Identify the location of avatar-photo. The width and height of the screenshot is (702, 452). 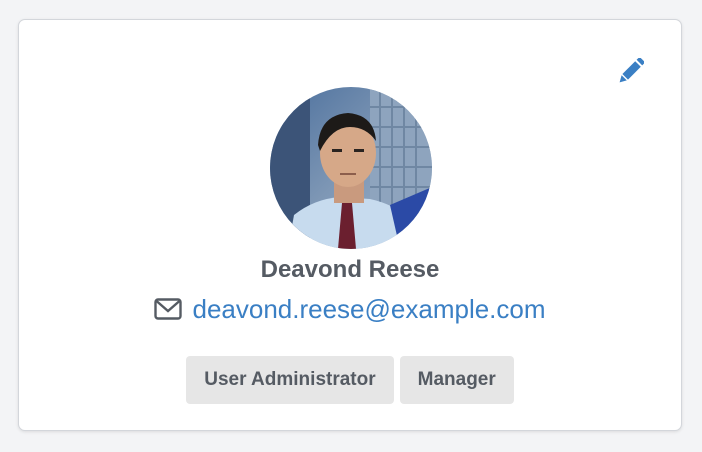
(351, 168).